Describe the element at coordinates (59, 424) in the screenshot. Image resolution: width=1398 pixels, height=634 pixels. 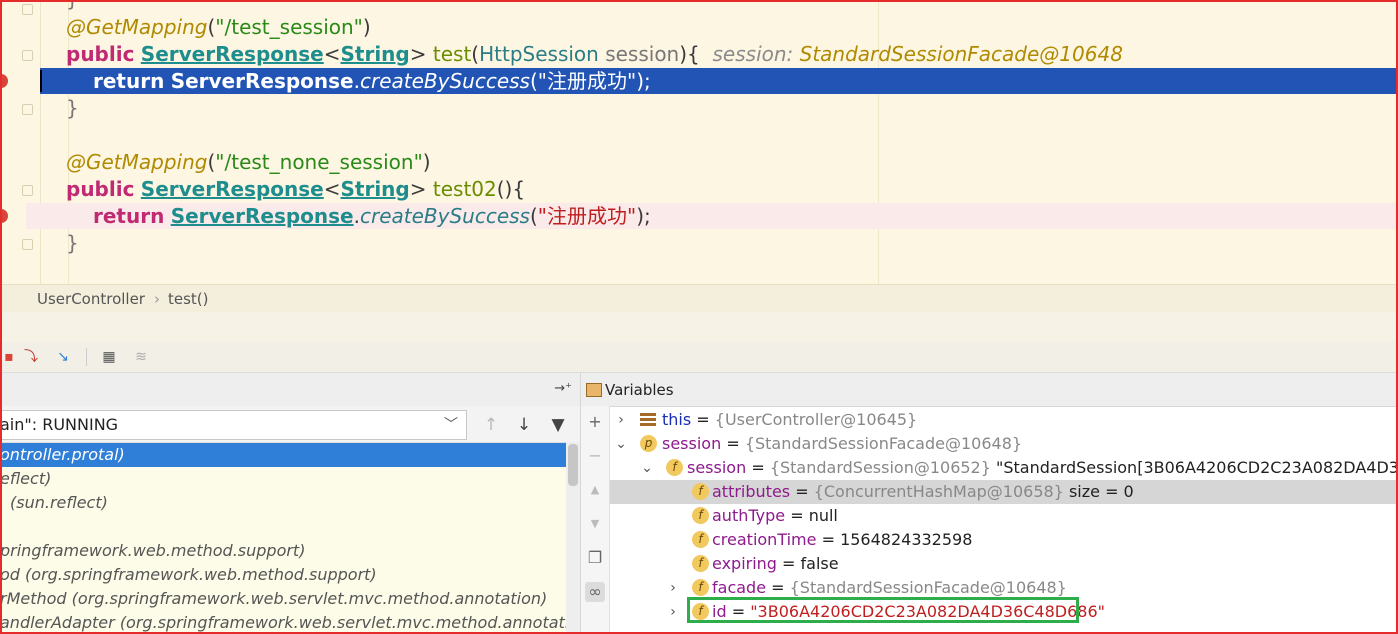
I see `thread-dropdown-label: ain": RUNNING` at that location.